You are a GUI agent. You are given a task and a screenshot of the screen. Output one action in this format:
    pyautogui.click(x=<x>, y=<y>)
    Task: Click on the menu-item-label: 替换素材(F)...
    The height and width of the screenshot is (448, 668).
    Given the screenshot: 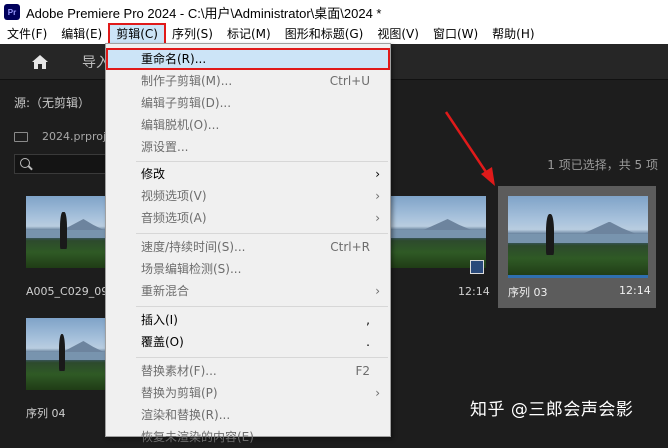 What is the action you would take?
    pyautogui.click(x=179, y=371)
    